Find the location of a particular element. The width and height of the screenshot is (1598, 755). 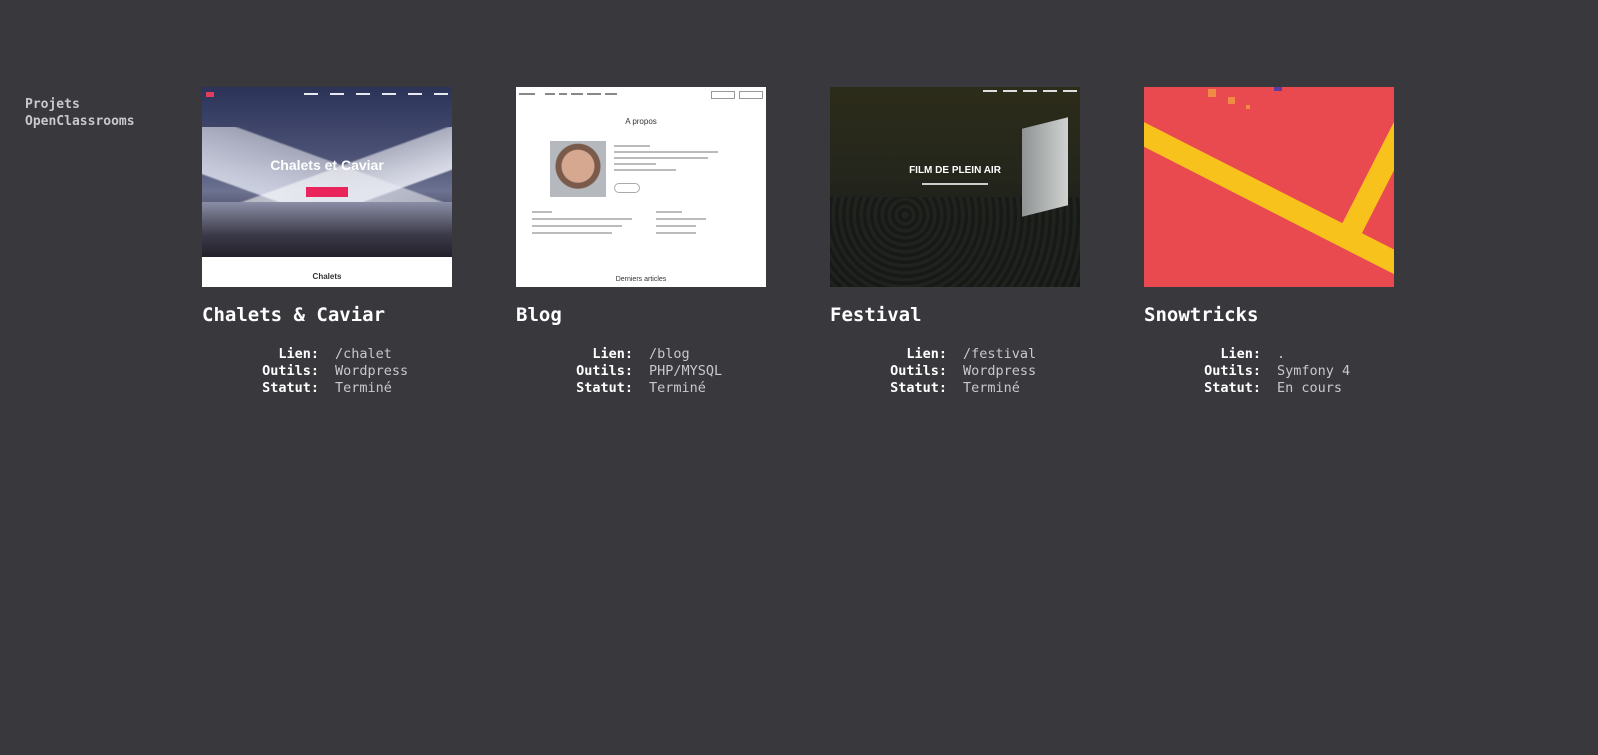

project-title: Snowtricks is located at coordinates (1201, 315).